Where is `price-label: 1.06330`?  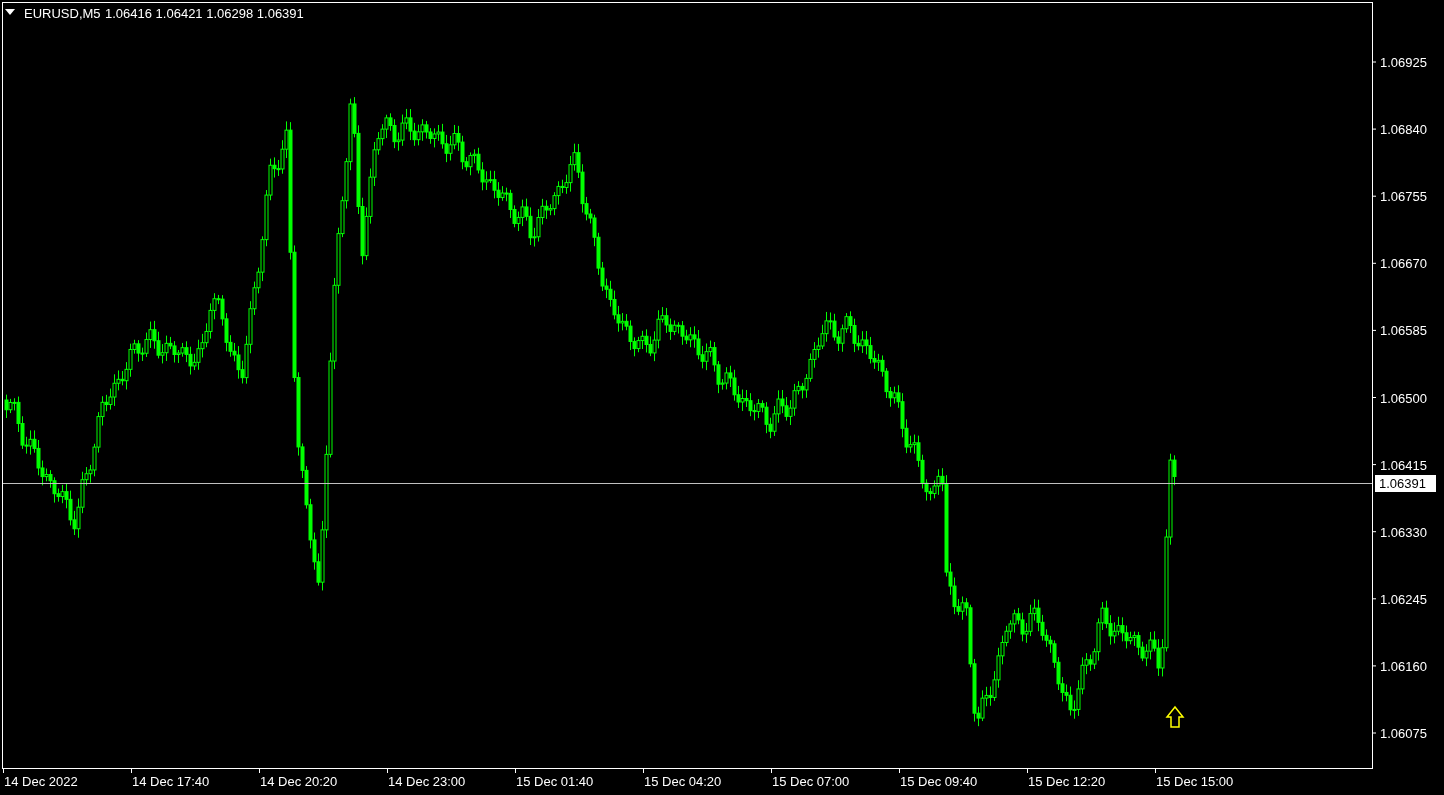
price-label: 1.06330 is located at coordinates (1403, 532).